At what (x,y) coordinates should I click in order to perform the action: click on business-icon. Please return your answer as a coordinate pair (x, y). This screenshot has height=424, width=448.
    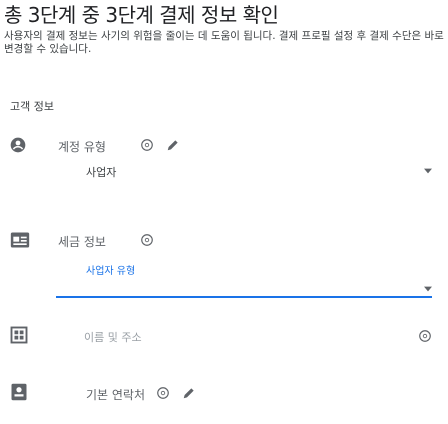
    Looking at the image, I should click on (19, 335).